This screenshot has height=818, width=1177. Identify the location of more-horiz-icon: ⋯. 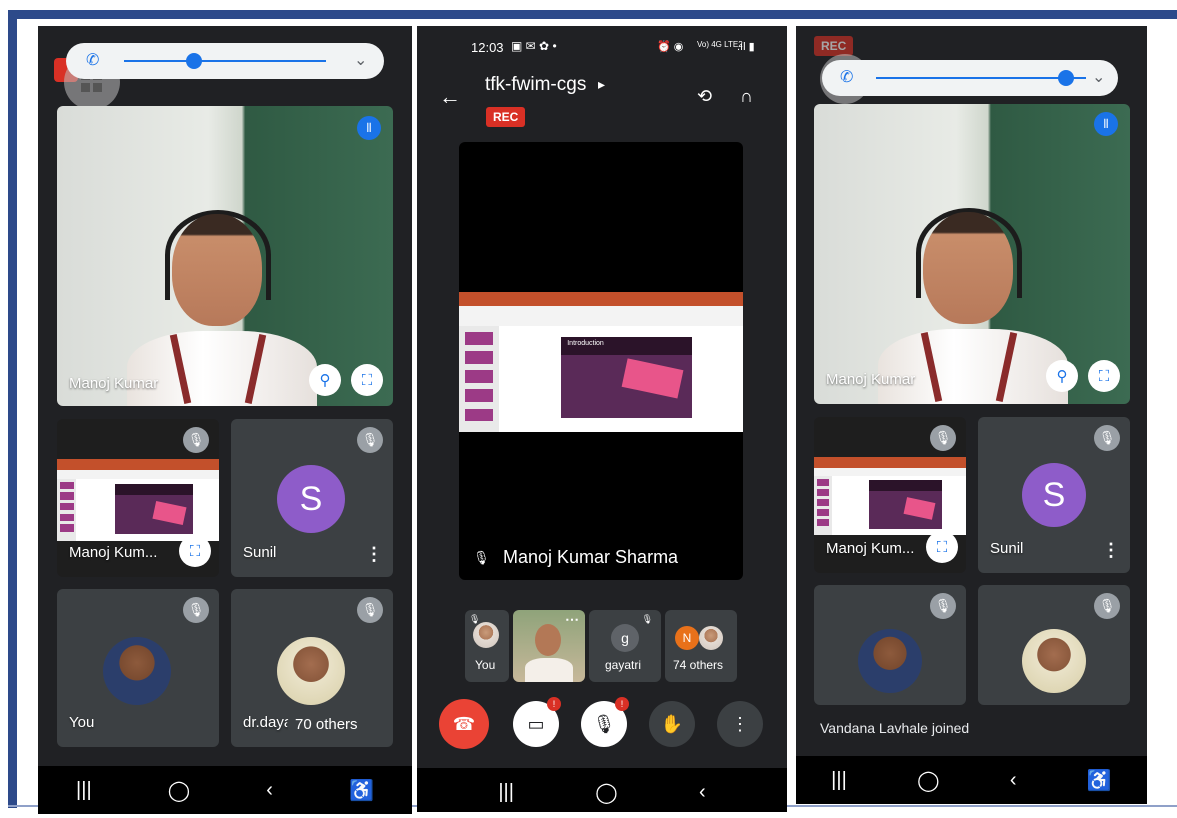
(572, 619).